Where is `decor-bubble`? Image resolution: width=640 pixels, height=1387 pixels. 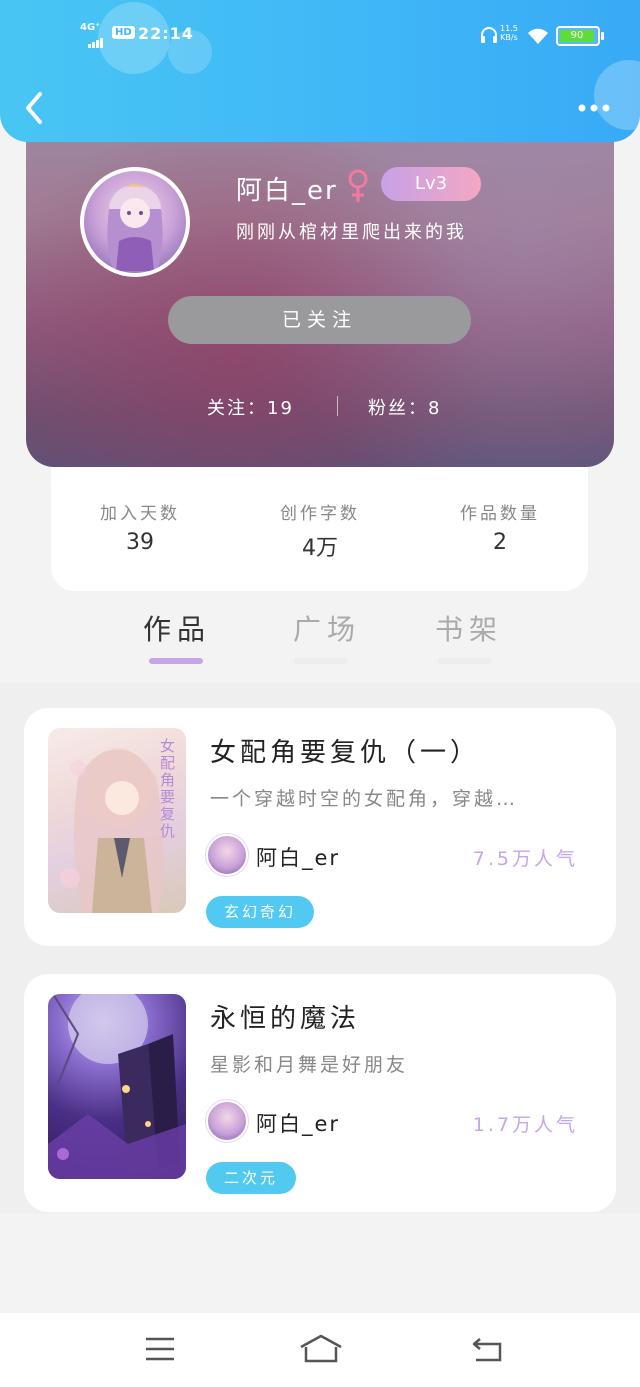 decor-bubble is located at coordinates (617, 95).